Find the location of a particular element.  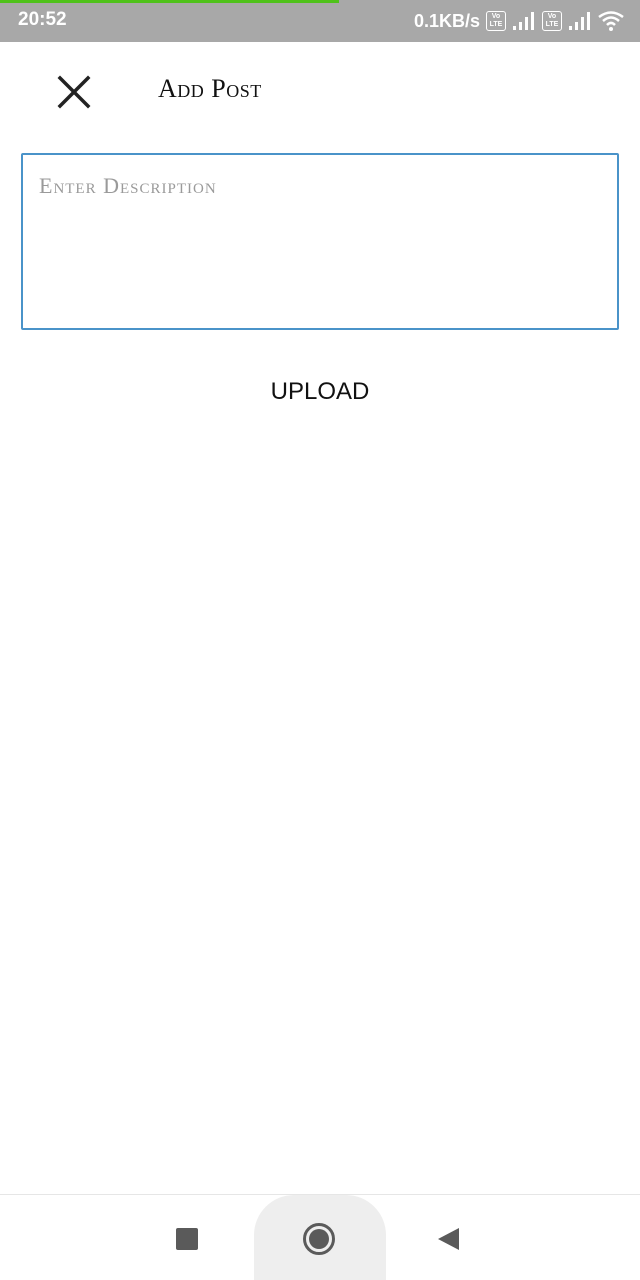

navigation-bar is located at coordinates (320, 1237).